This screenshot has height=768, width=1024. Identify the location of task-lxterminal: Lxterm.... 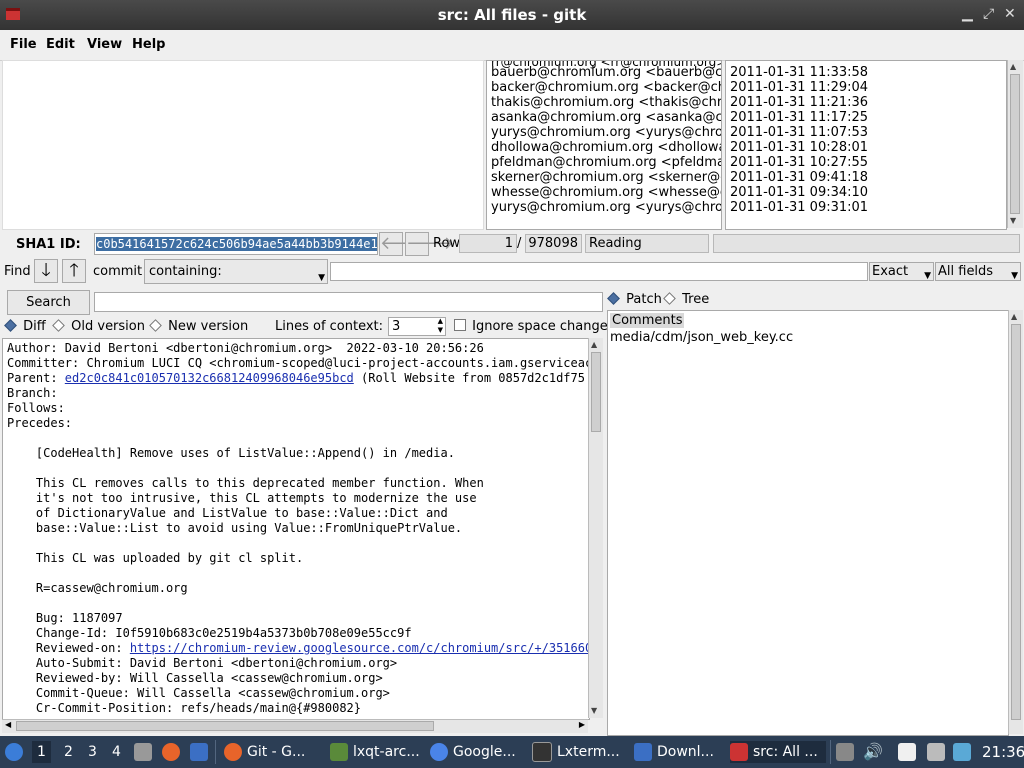
(576, 752).